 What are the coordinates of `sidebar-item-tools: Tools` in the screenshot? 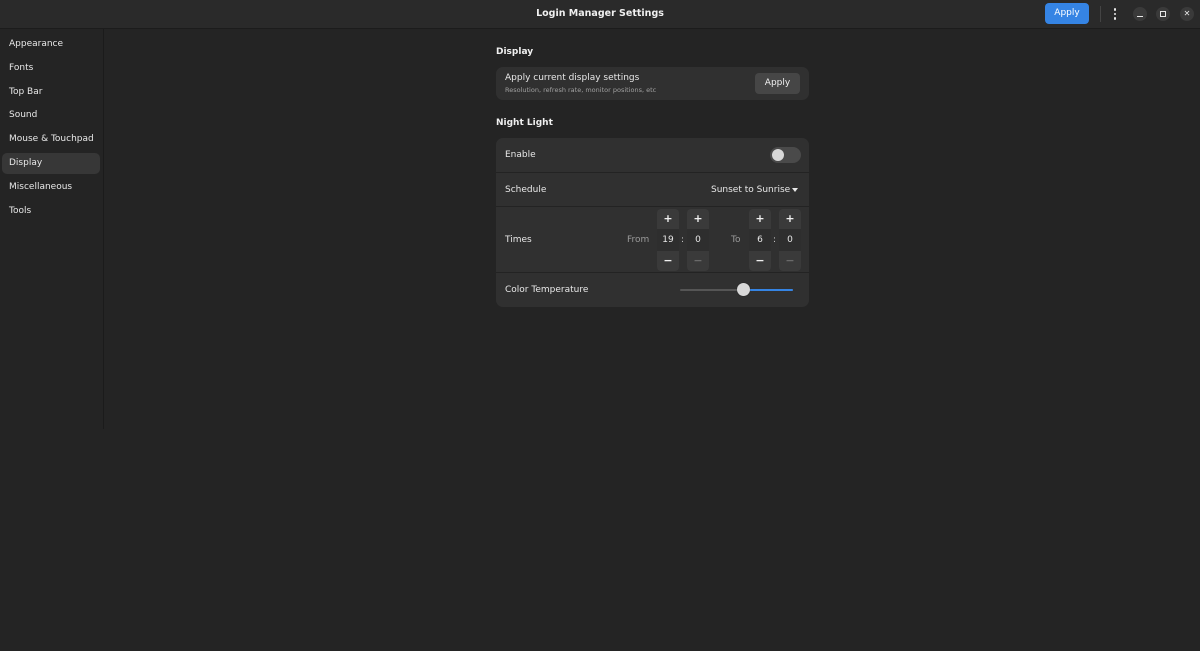 It's located at (51, 211).